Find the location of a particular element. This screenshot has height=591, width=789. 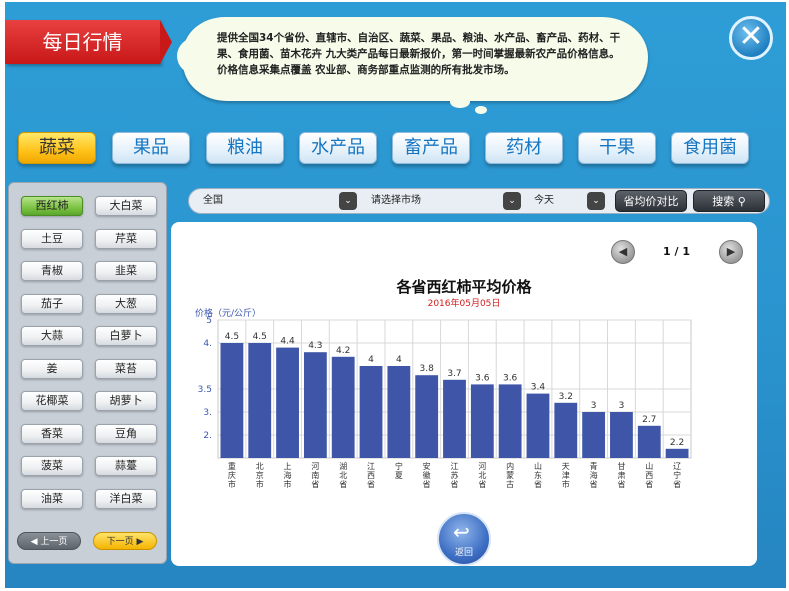

info-line: 提供全国34个省份、直辖市、自治区、蔬菜、果品、粮油、水产品、畜产品、药材、干 is located at coordinates (419, 38).